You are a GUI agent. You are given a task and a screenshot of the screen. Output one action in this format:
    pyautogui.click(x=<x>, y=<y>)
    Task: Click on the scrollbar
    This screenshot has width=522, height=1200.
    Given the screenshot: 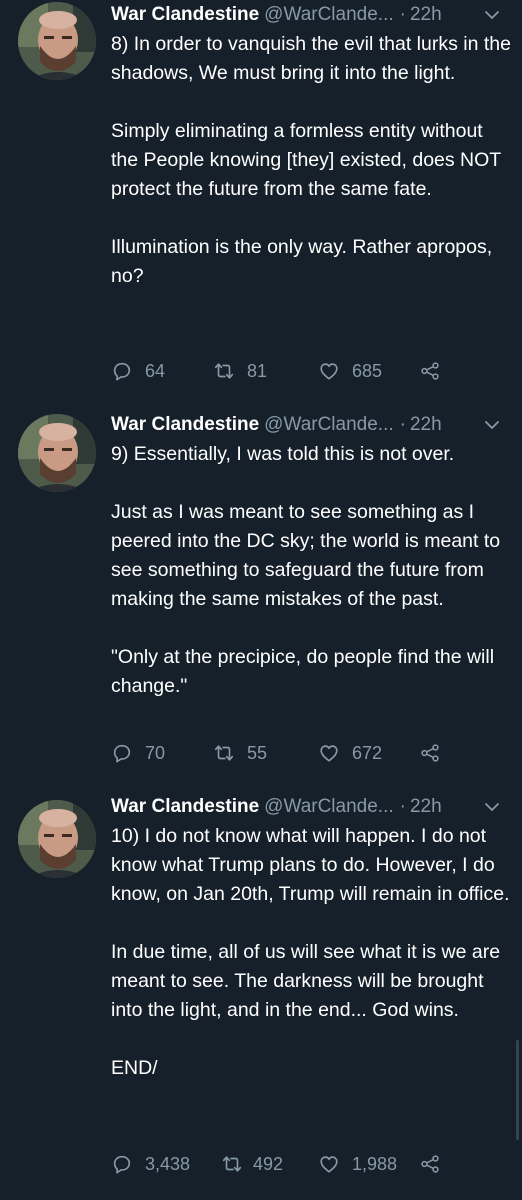 What is the action you would take?
    pyautogui.click(x=517, y=1090)
    